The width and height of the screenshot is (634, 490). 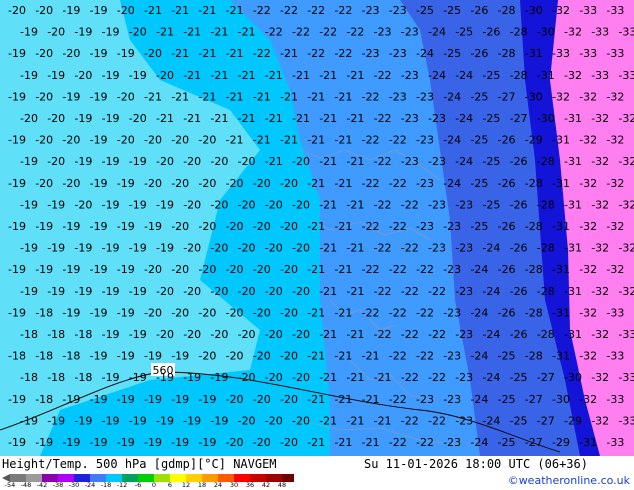 What do you see at coordinates (573, 420) in the screenshot?
I see `temperature-value: -29` at bounding box center [573, 420].